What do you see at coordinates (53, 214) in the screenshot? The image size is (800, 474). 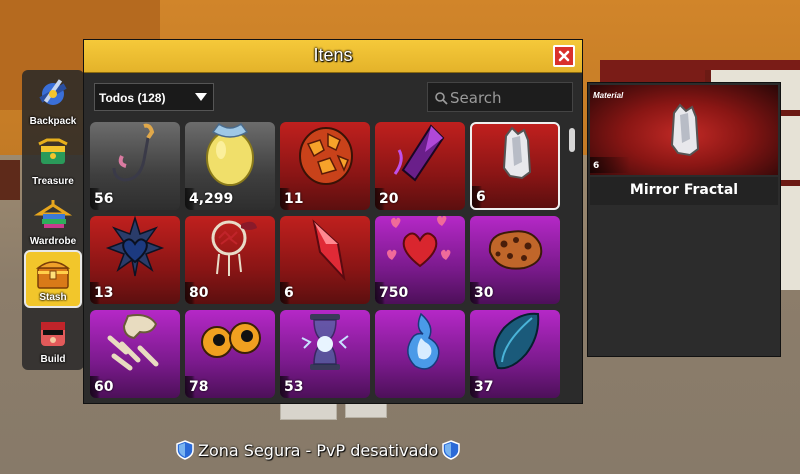 I see `wardrobe-icon` at bounding box center [53, 214].